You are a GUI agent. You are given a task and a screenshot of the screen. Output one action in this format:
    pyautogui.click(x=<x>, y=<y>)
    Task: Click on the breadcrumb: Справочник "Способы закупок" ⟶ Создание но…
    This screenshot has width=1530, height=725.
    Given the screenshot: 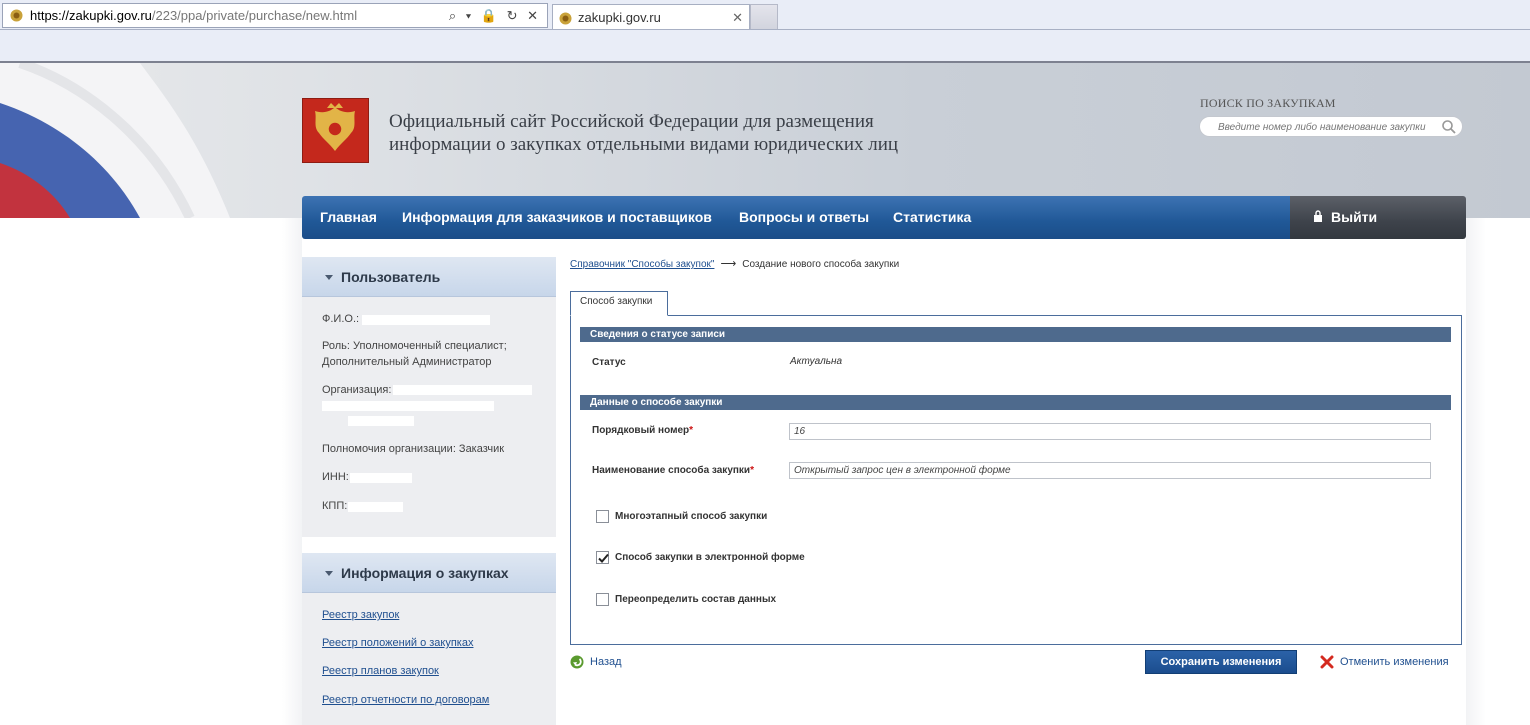 What is the action you would take?
    pyautogui.click(x=734, y=264)
    